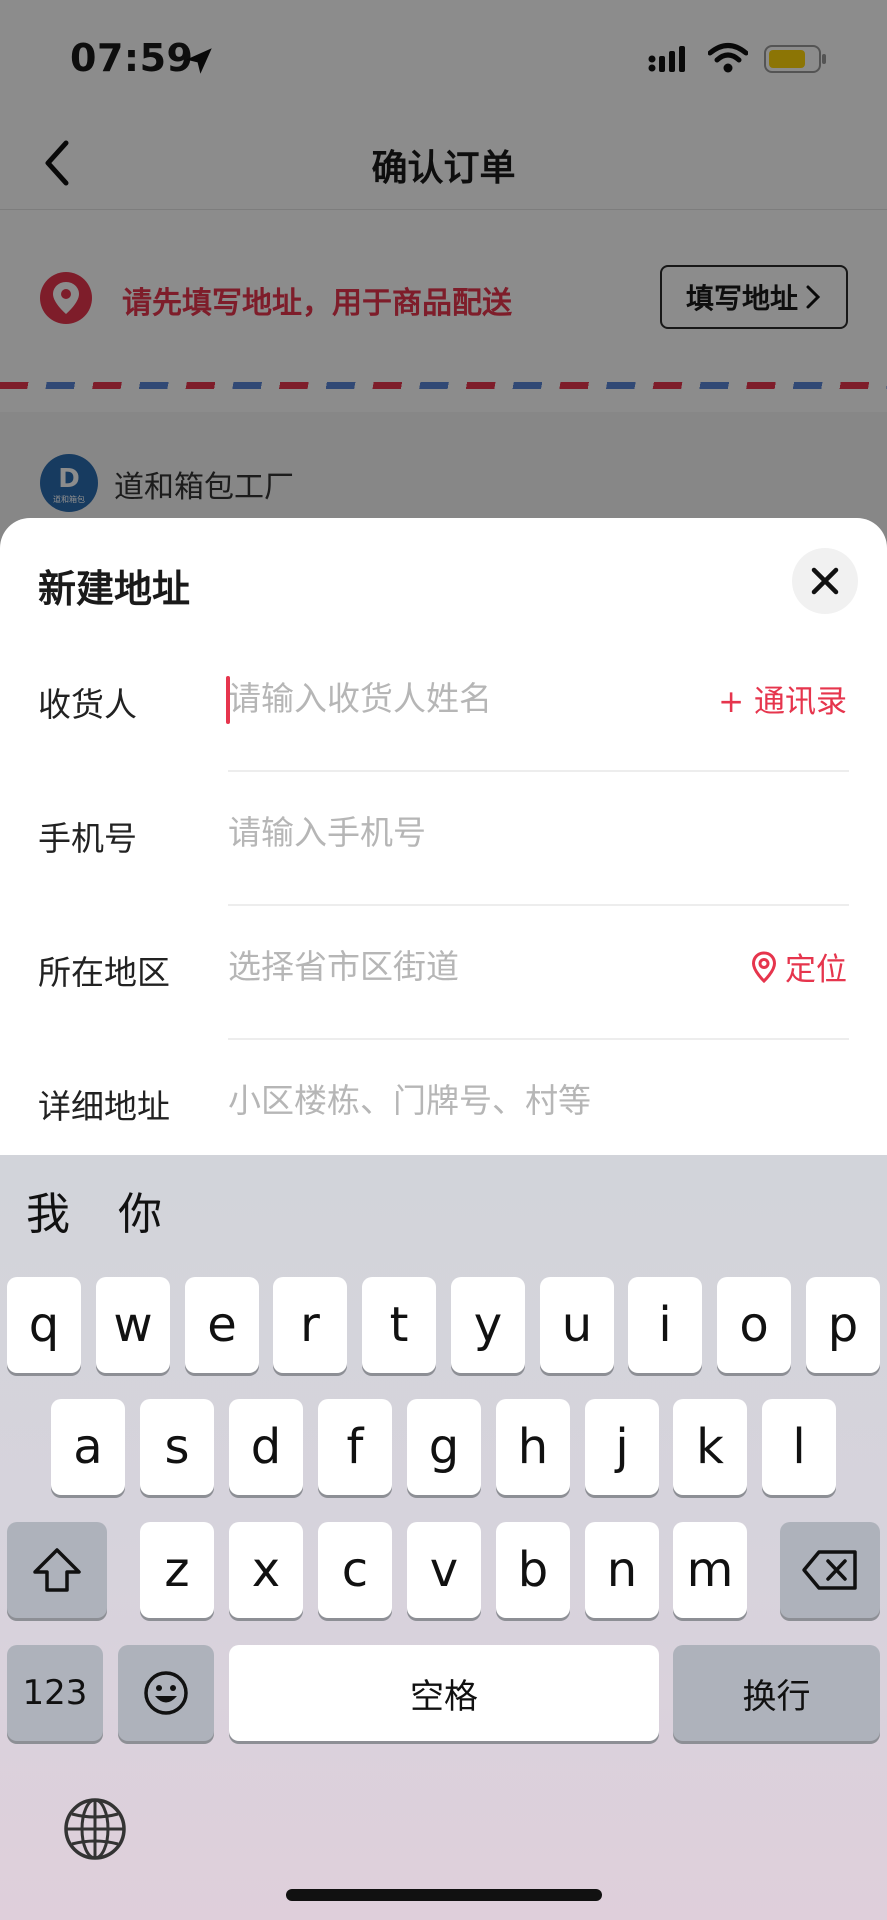  I want to click on keyboard-row-2: a s d f g h j k l, so click(443, 1448).